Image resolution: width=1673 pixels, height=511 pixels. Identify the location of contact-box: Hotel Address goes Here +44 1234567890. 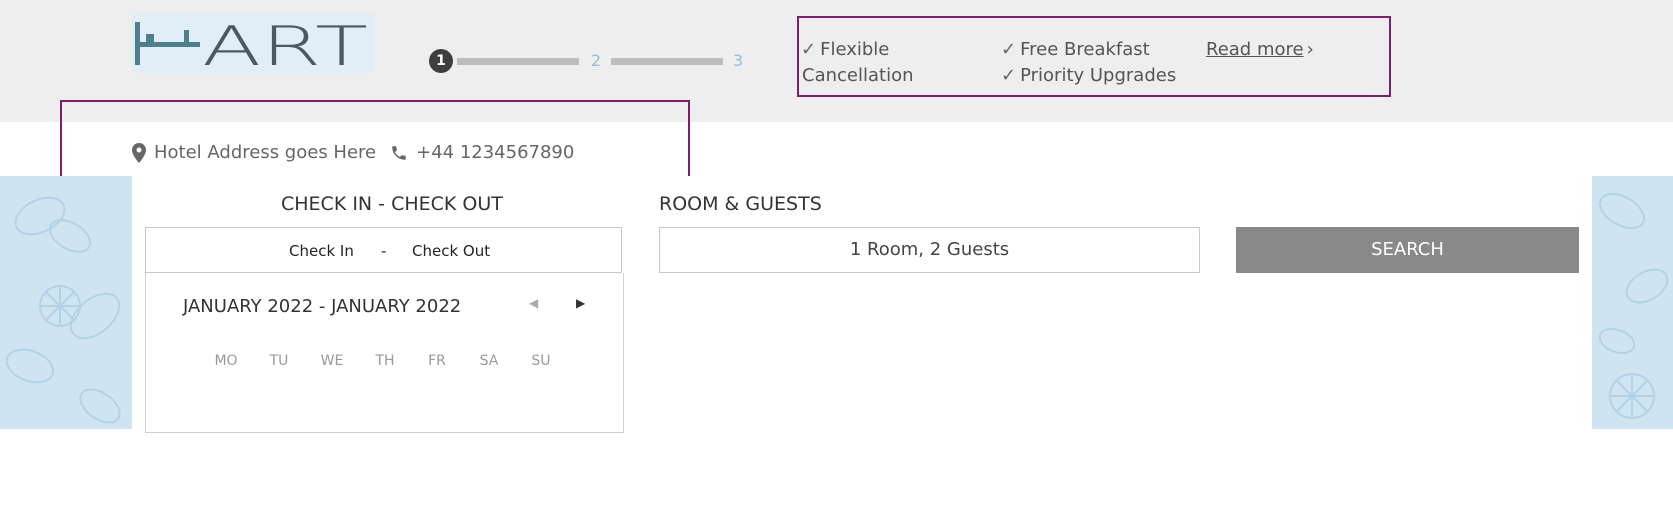
(375, 140).